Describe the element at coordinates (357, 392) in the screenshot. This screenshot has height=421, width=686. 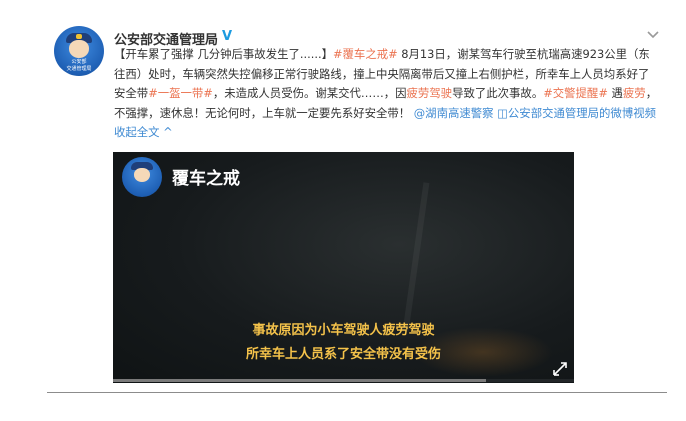
I see `feed-divider` at that location.